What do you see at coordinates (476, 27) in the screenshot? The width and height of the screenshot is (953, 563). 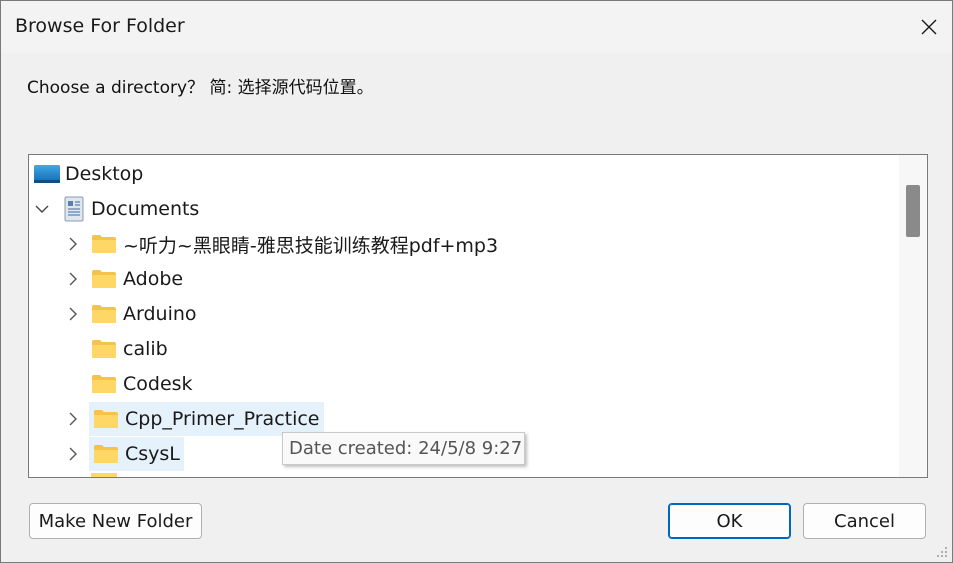 I see `title-bar: Browse For Folder` at bounding box center [476, 27].